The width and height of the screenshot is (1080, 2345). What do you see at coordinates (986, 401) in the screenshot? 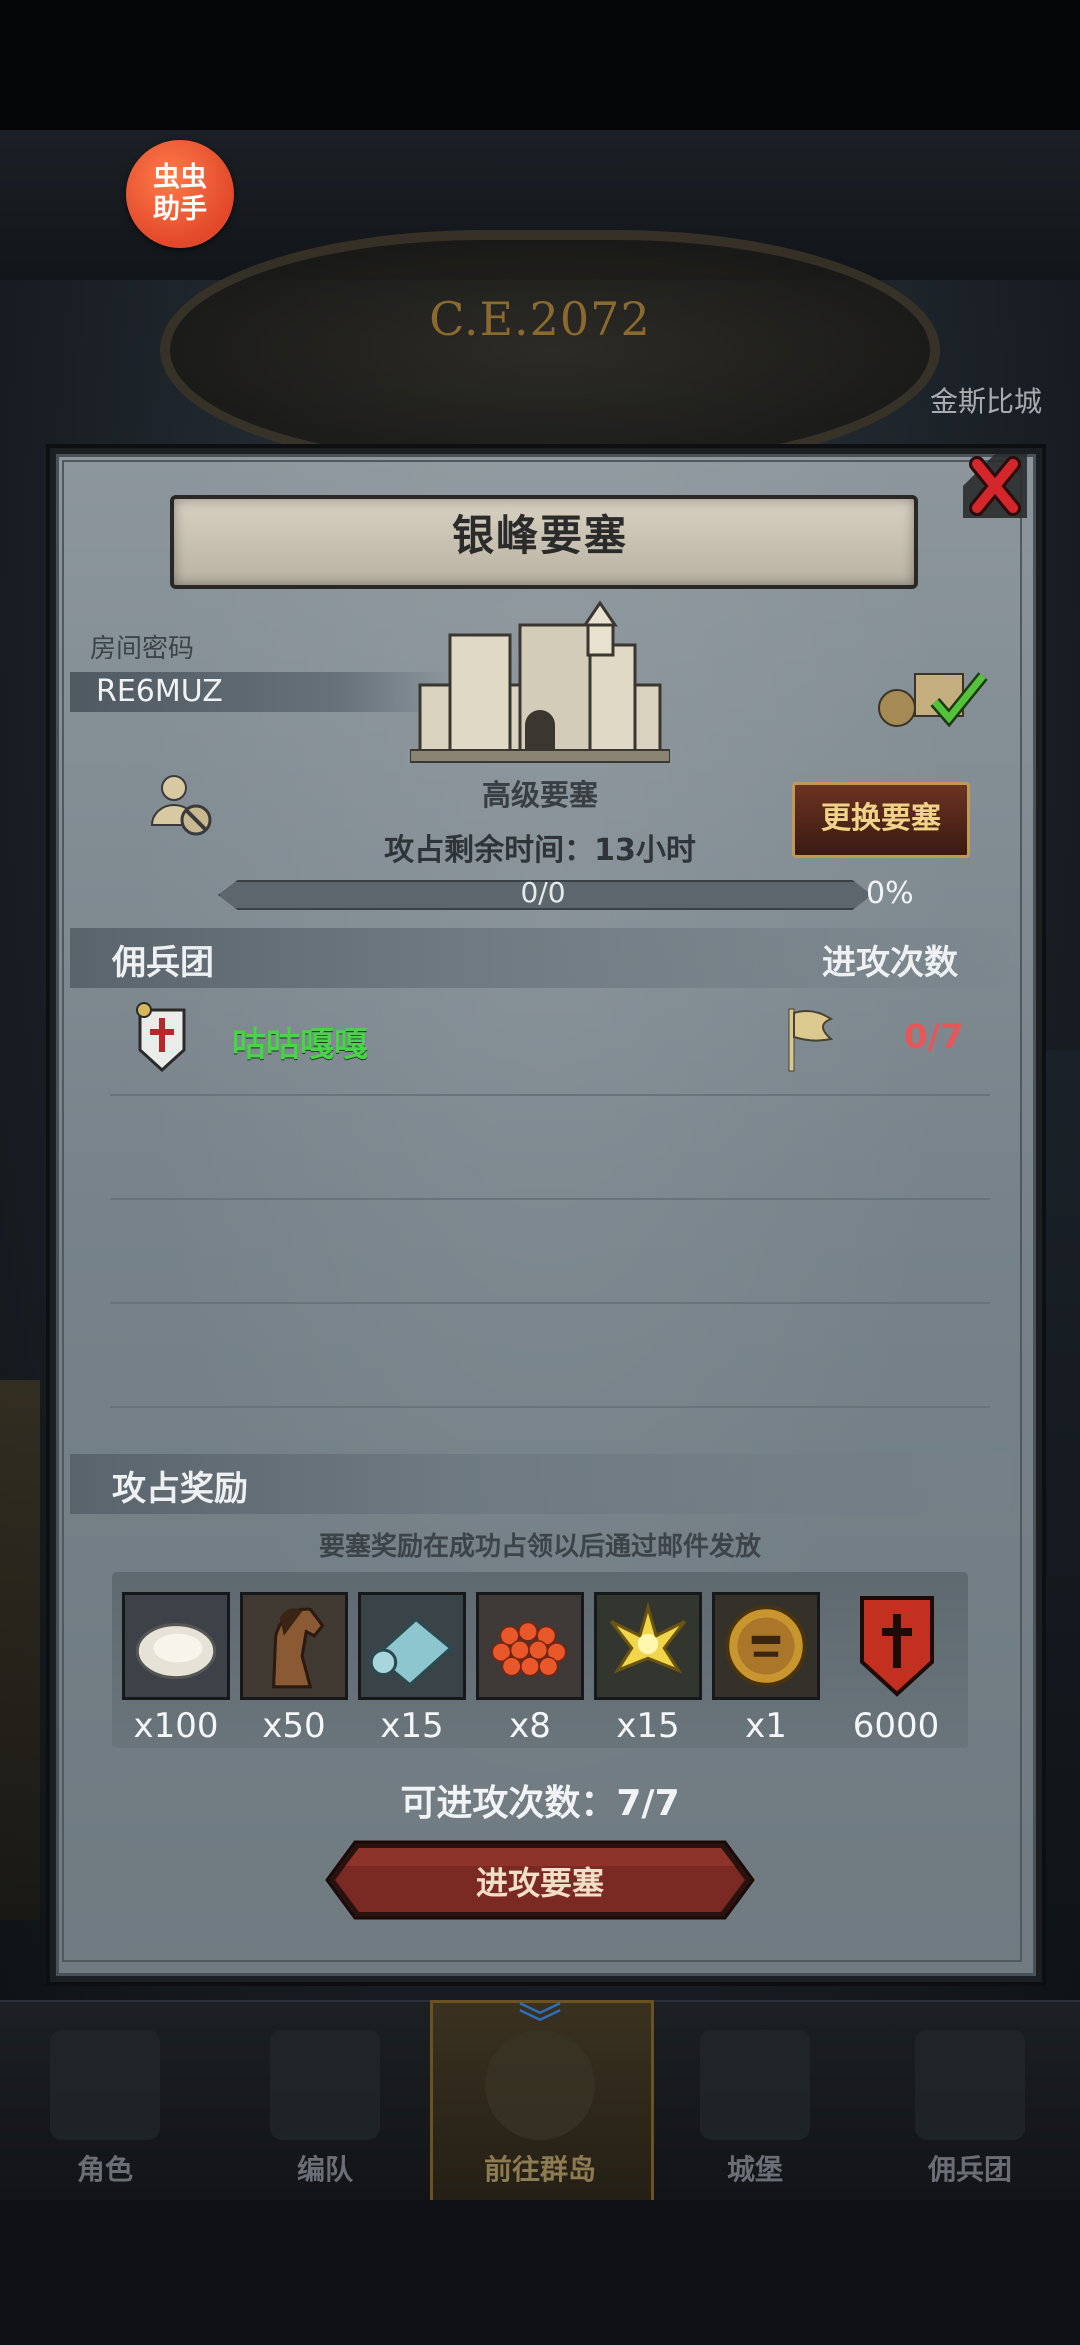
I see `city-label: 金斯比城` at bounding box center [986, 401].